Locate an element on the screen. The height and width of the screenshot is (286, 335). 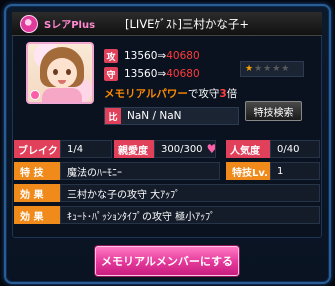
stars-empty: ★★★★ is located at coordinates (272, 69).